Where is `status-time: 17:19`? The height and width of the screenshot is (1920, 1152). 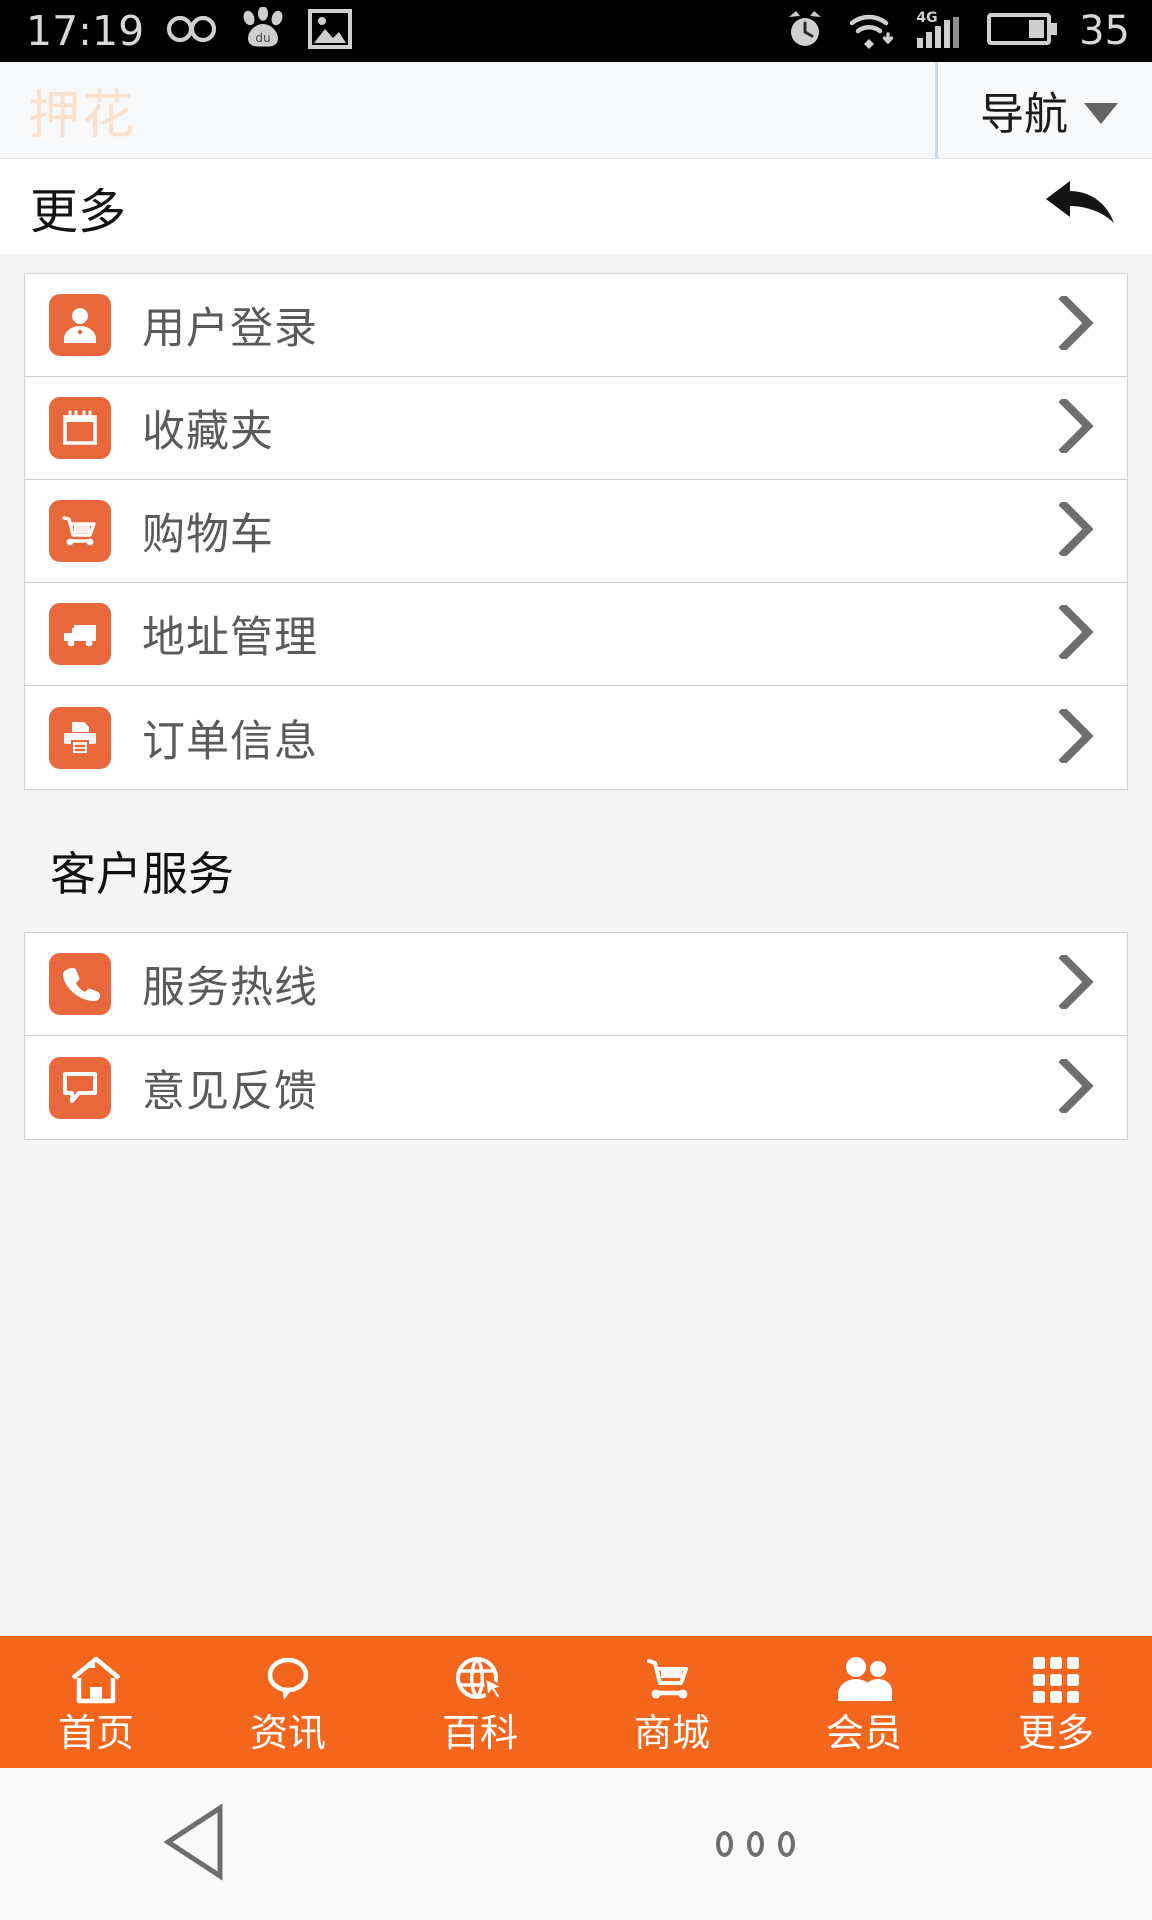 status-time: 17:19 is located at coordinates (85, 30).